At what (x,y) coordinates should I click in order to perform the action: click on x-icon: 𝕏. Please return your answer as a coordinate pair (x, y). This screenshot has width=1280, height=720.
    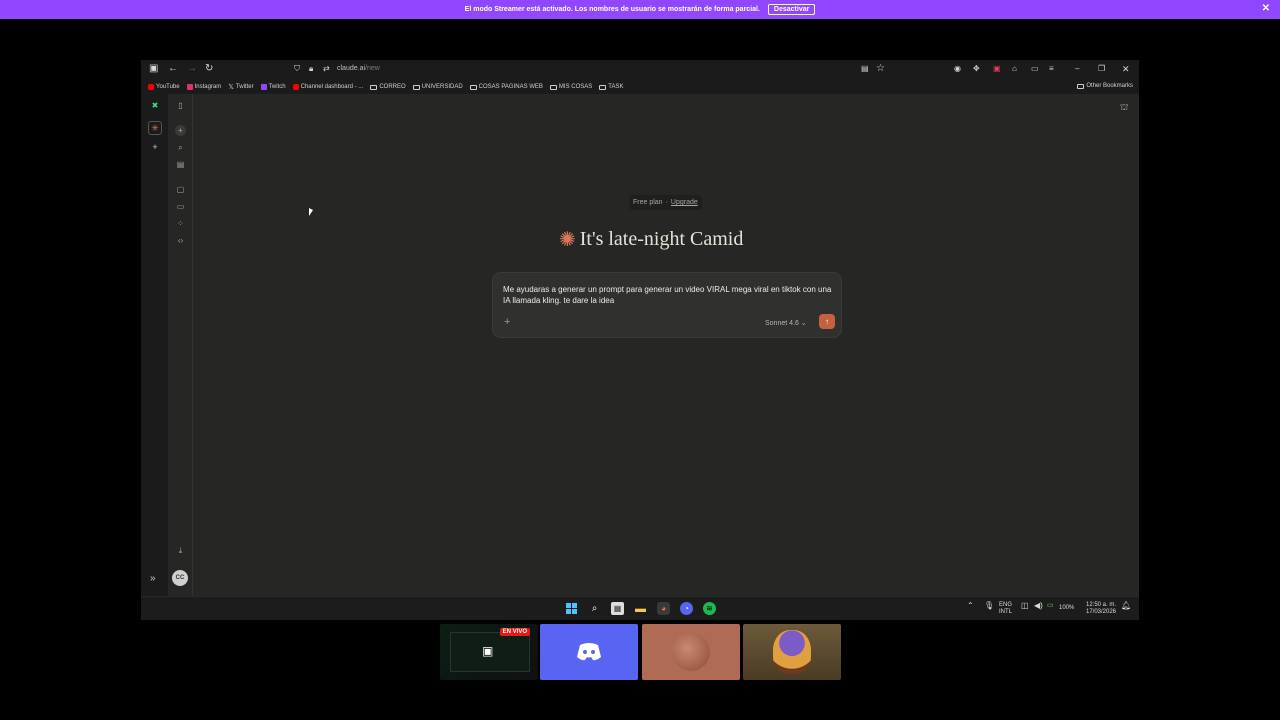
    Looking at the image, I should click on (231, 87).